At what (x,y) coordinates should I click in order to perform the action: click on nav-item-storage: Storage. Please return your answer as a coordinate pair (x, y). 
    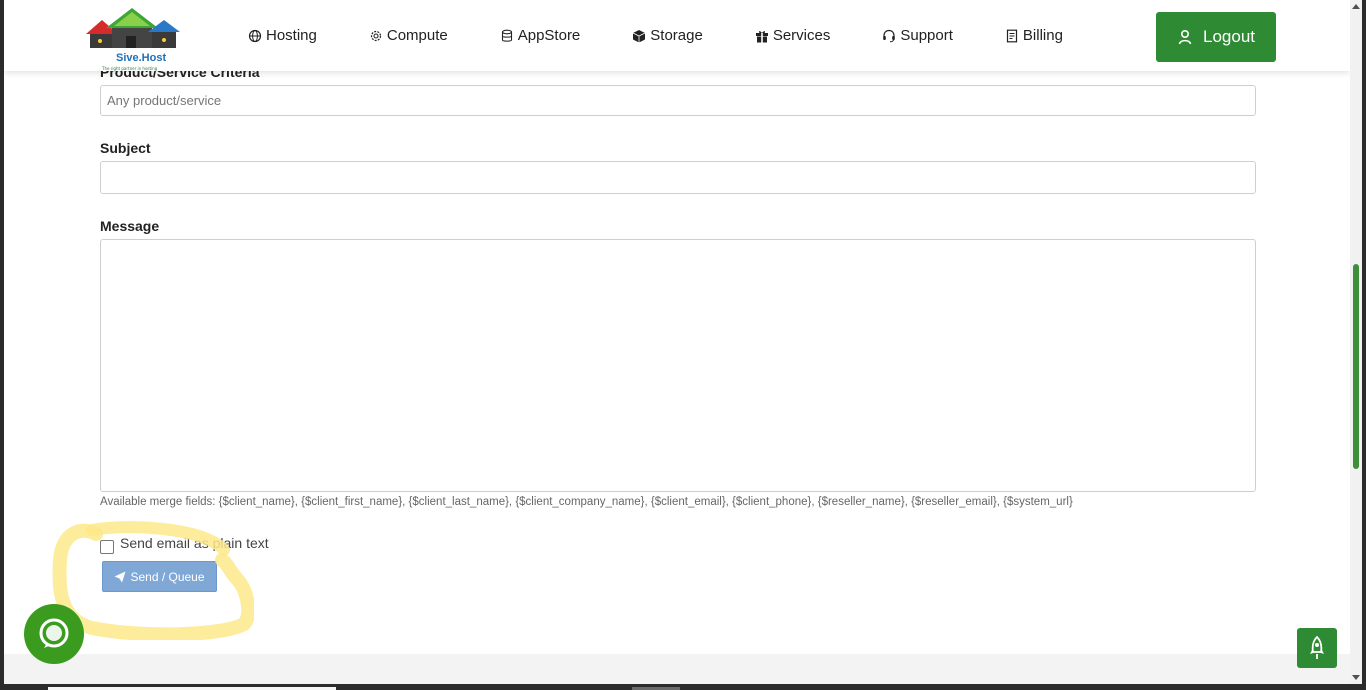
    Looking at the image, I should click on (667, 35).